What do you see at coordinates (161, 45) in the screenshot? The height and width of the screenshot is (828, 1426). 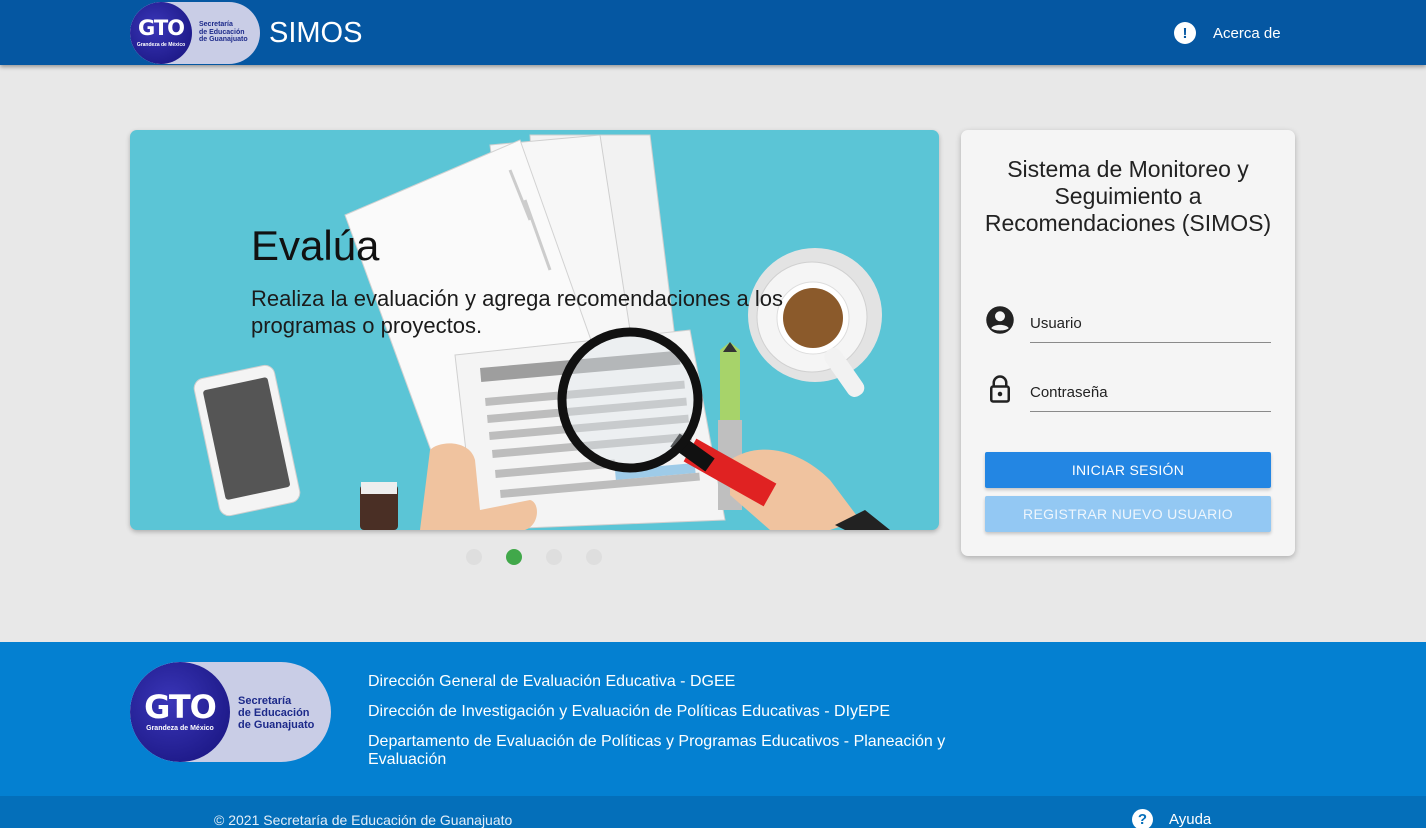 I see `gto-logo-tagline: Grandeza de México` at bounding box center [161, 45].